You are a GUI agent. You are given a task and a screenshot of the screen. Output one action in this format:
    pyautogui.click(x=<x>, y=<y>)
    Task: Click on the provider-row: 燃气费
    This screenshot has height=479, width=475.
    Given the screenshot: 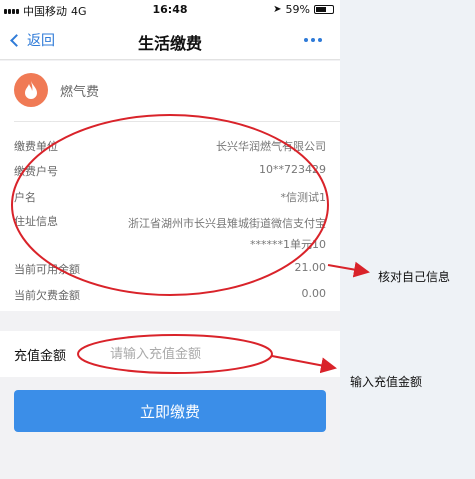 What is the action you would take?
    pyautogui.click(x=56, y=90)
    